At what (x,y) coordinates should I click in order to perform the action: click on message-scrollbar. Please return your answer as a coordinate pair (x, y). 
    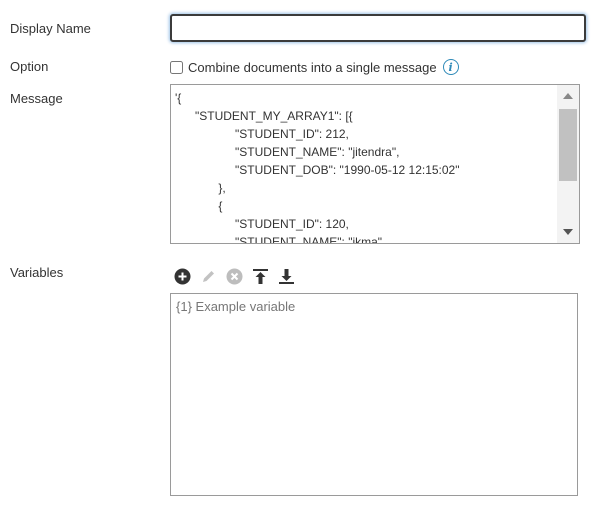
    Looking at the image, I should click on (568, 164).